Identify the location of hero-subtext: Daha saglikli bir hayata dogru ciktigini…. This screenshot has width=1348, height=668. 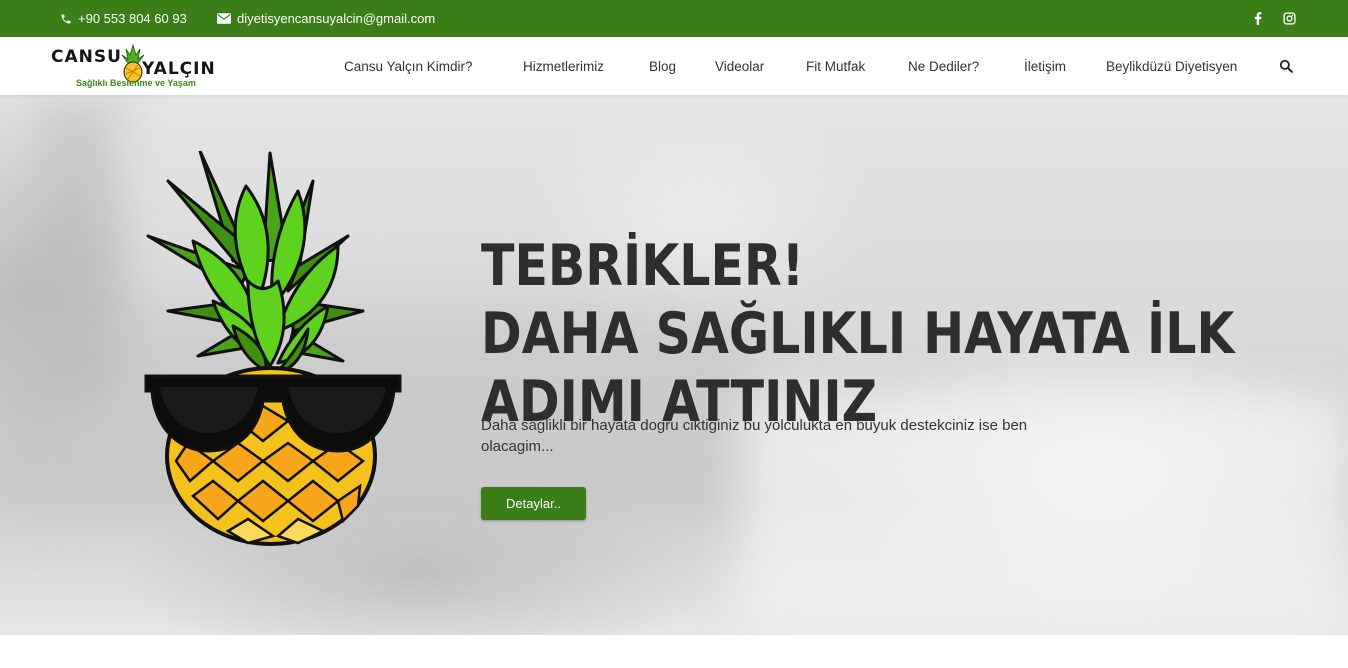
(754, 436).